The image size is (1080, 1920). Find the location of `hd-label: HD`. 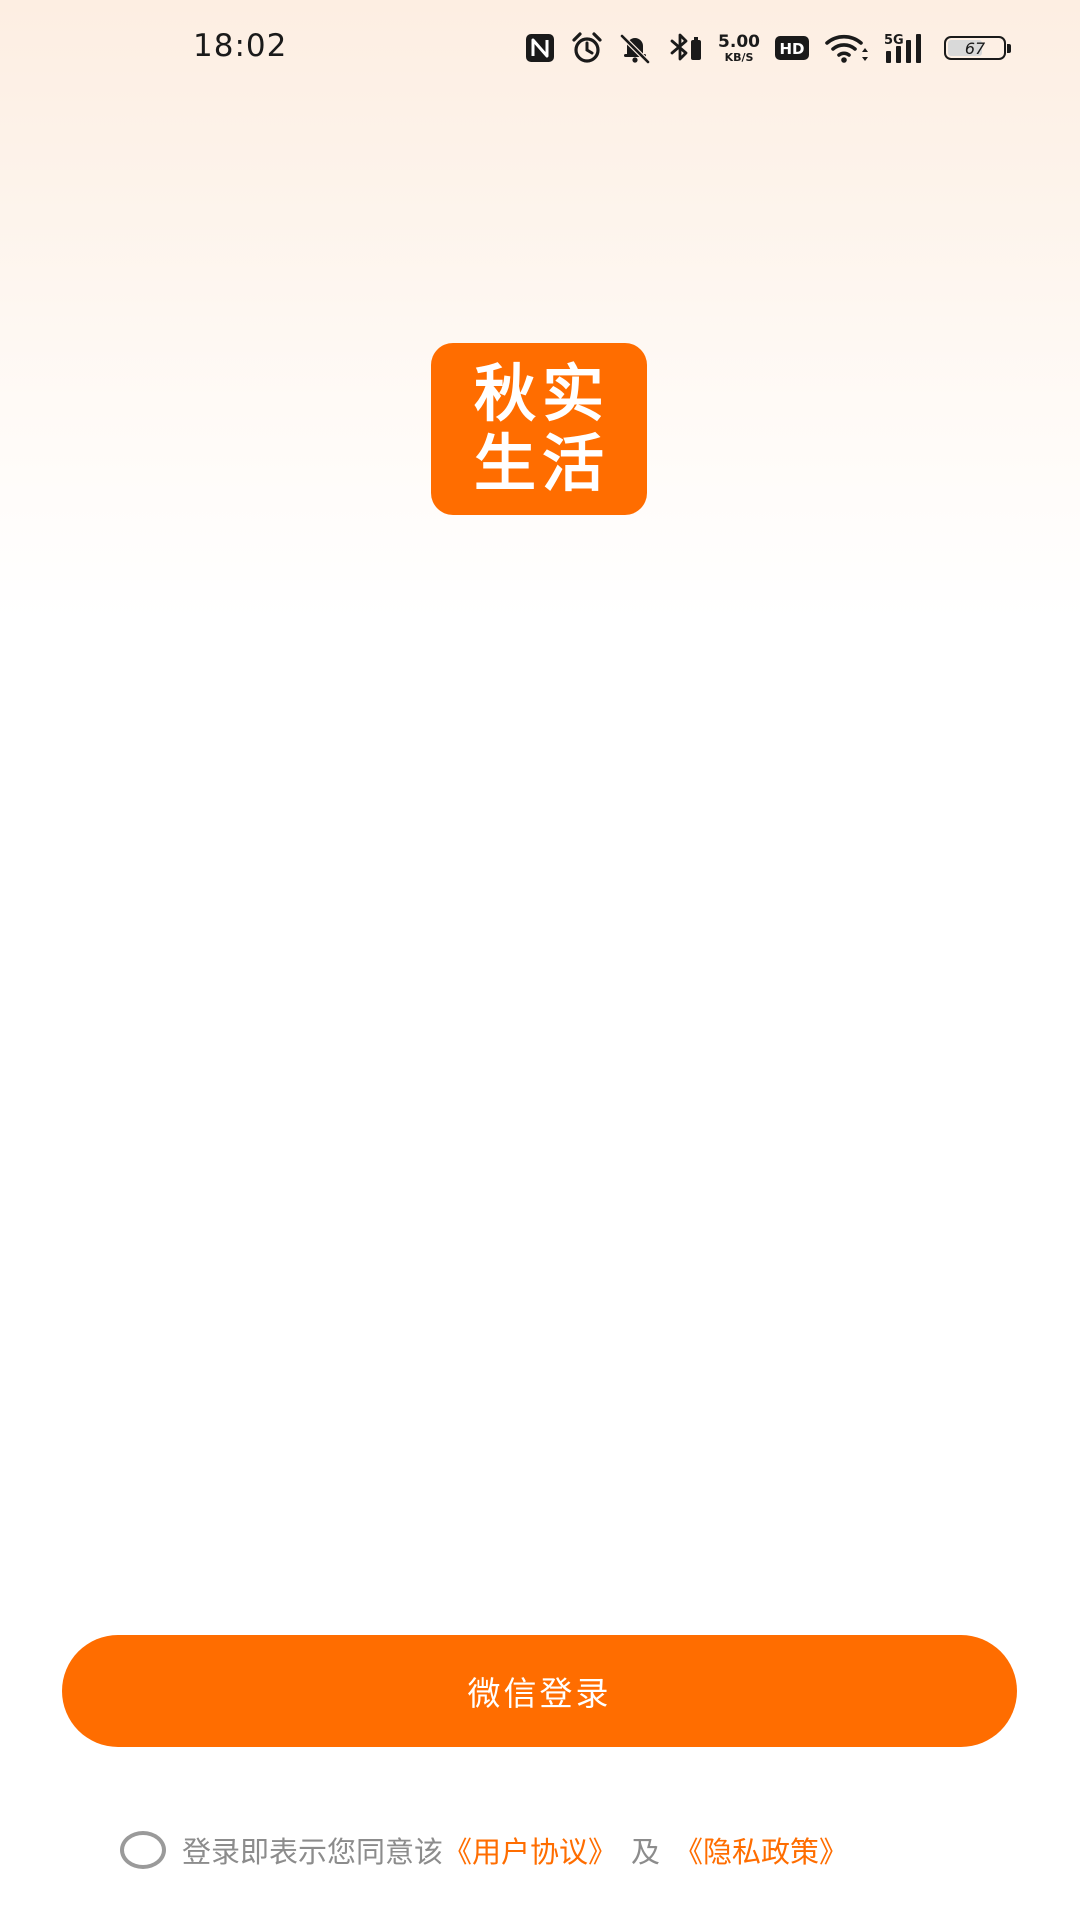

hd-label: HD is located at coordinates (791, 49).